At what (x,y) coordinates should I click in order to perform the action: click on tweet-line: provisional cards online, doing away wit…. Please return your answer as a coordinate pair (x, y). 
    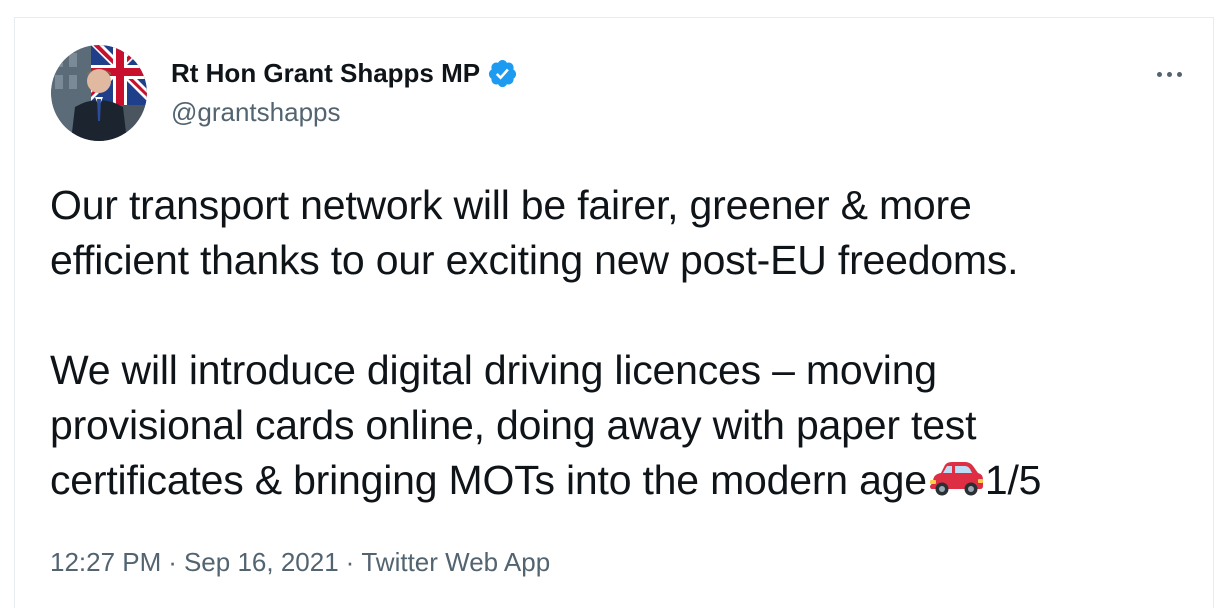
    Looking at the image, I should click on (513, 425).